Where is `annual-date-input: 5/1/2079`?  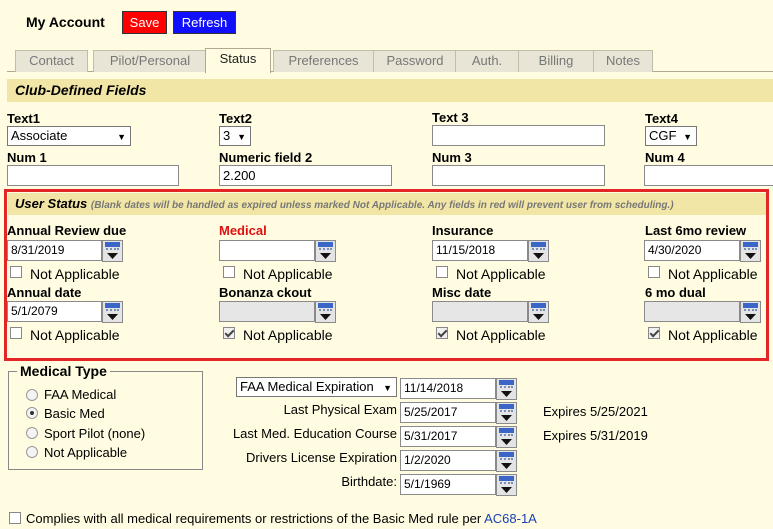 annual-date-input: 5/1/2079 is located at coordinates (54, 311).